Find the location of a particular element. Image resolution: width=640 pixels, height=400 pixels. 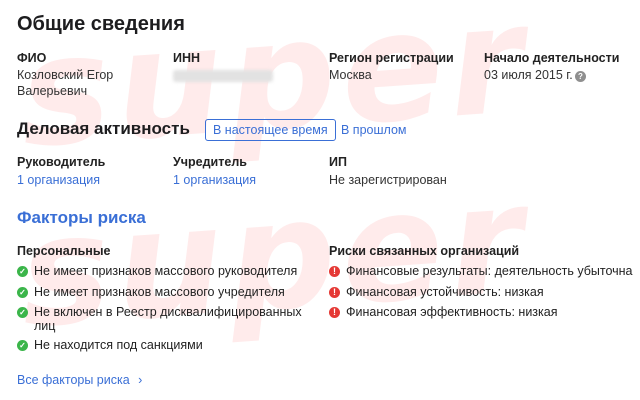

region-label: Регион регистрации is located at coordinates (391, 58).